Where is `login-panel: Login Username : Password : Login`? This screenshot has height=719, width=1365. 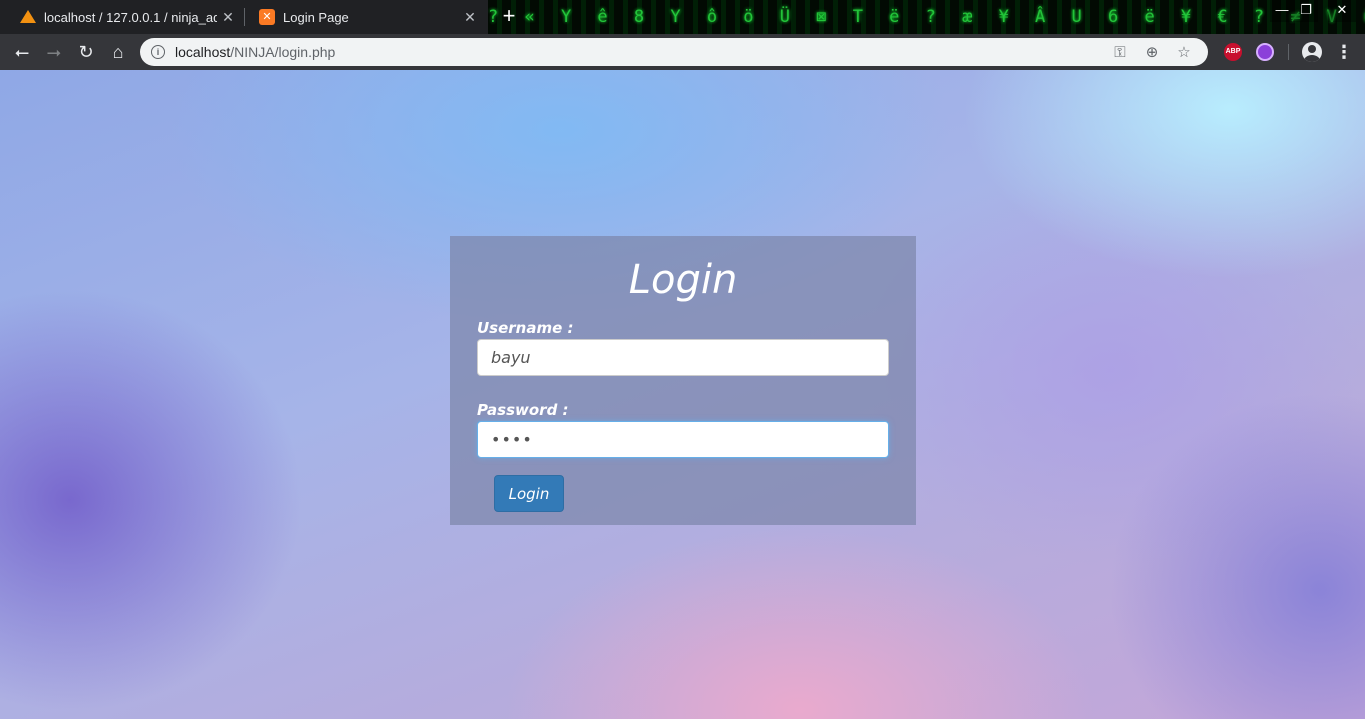
login-panel: Login Username : Password : Login is located at coordinates (683, 380).